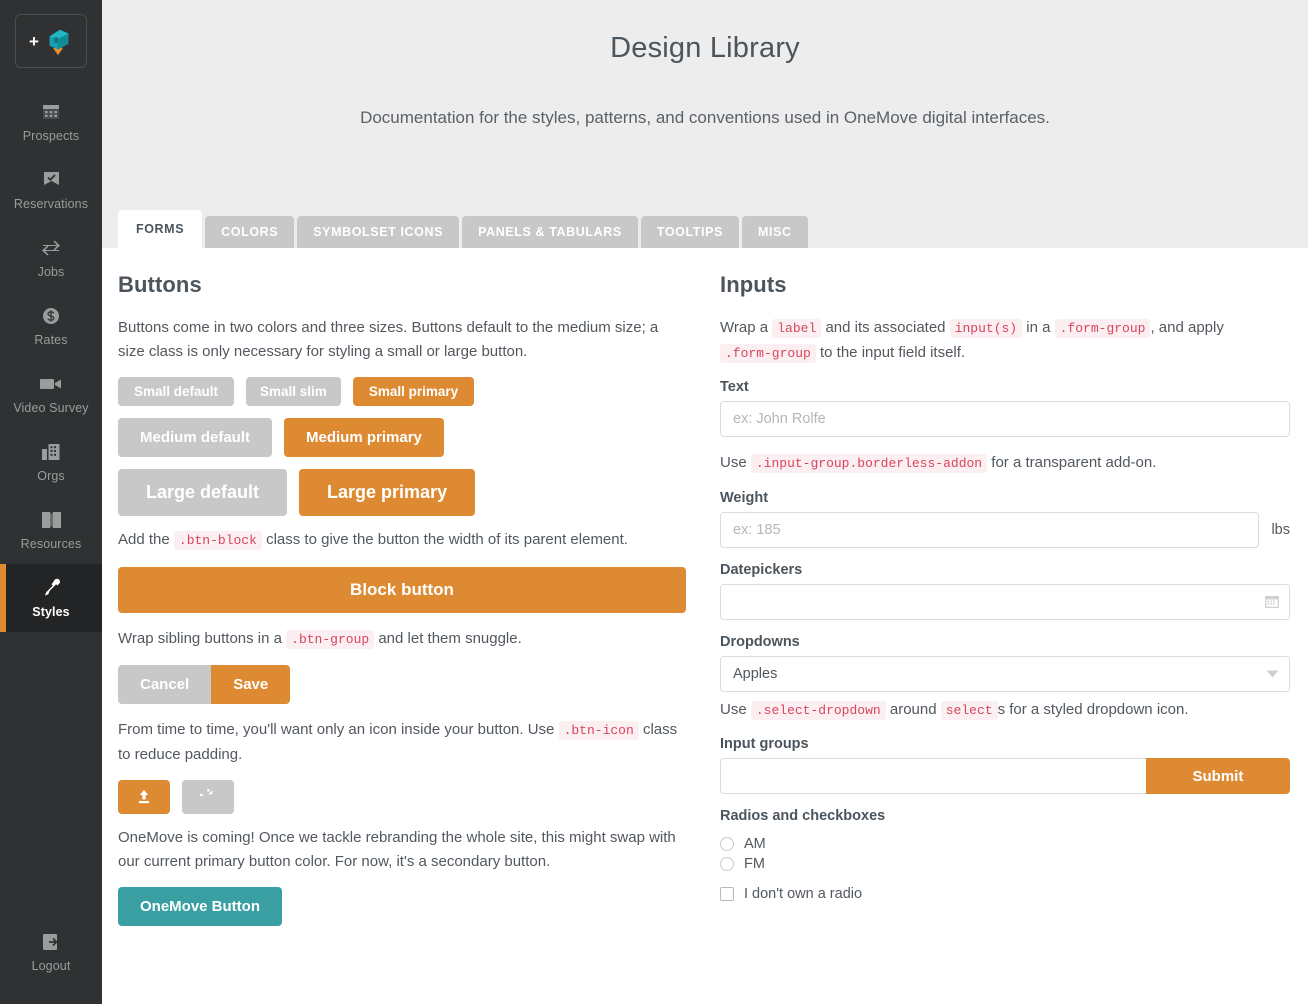  I want to click on save-button: Save, so click(251, 684).